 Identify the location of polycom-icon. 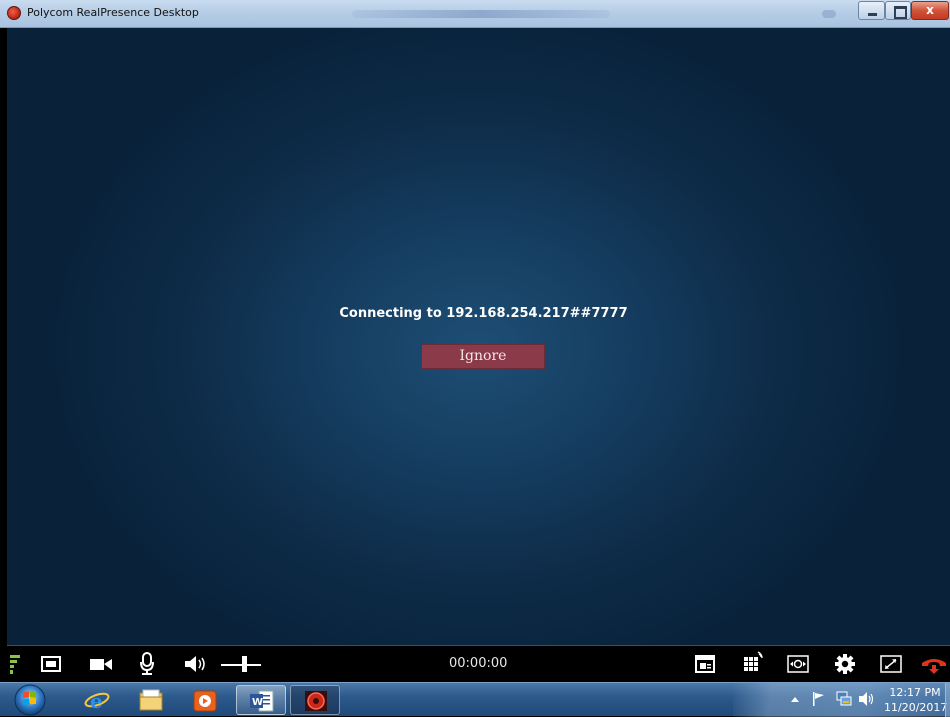
(316, 701).